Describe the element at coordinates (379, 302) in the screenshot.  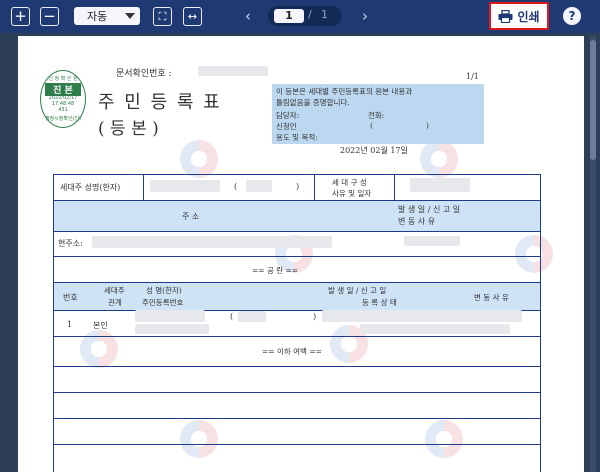
I see `member-date-header-2: 등 록 상 태` at that location.